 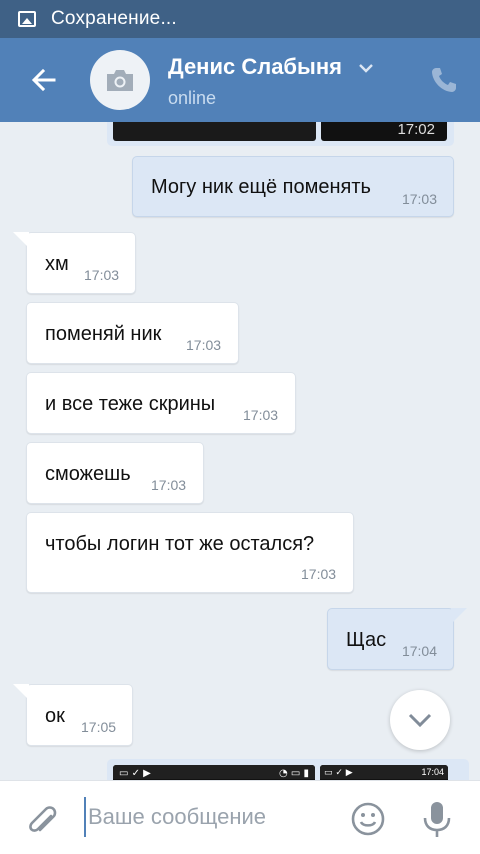 What do you see at coordinates (99, 727) in the screenshot?
I see `message-time: 17:05` at bounding box center [99, 727].